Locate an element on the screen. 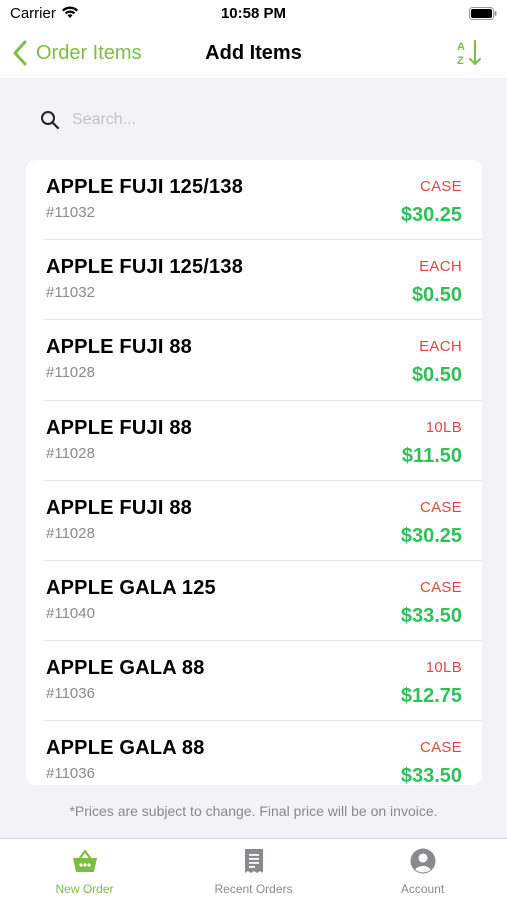 The height and width of the screenshot is (900, 507). list-item: APPLE GALA 125 #11040 CASE $33.50 is located at coordinates (263, 601).